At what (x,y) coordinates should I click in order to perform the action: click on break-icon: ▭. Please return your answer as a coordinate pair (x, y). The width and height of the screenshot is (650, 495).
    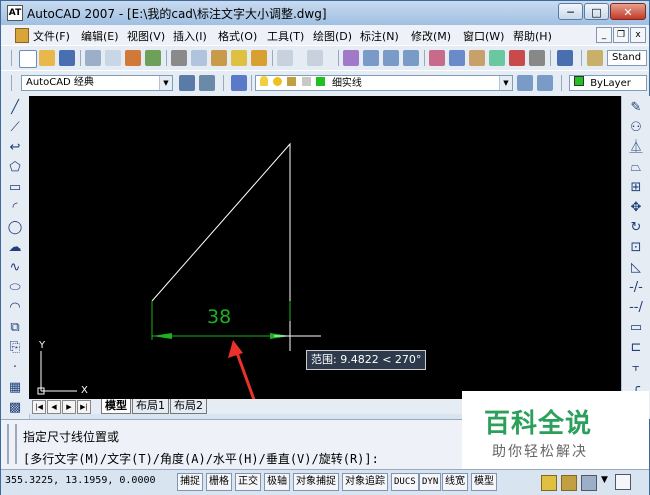
    Looking at the image, I should click on (636, 328).